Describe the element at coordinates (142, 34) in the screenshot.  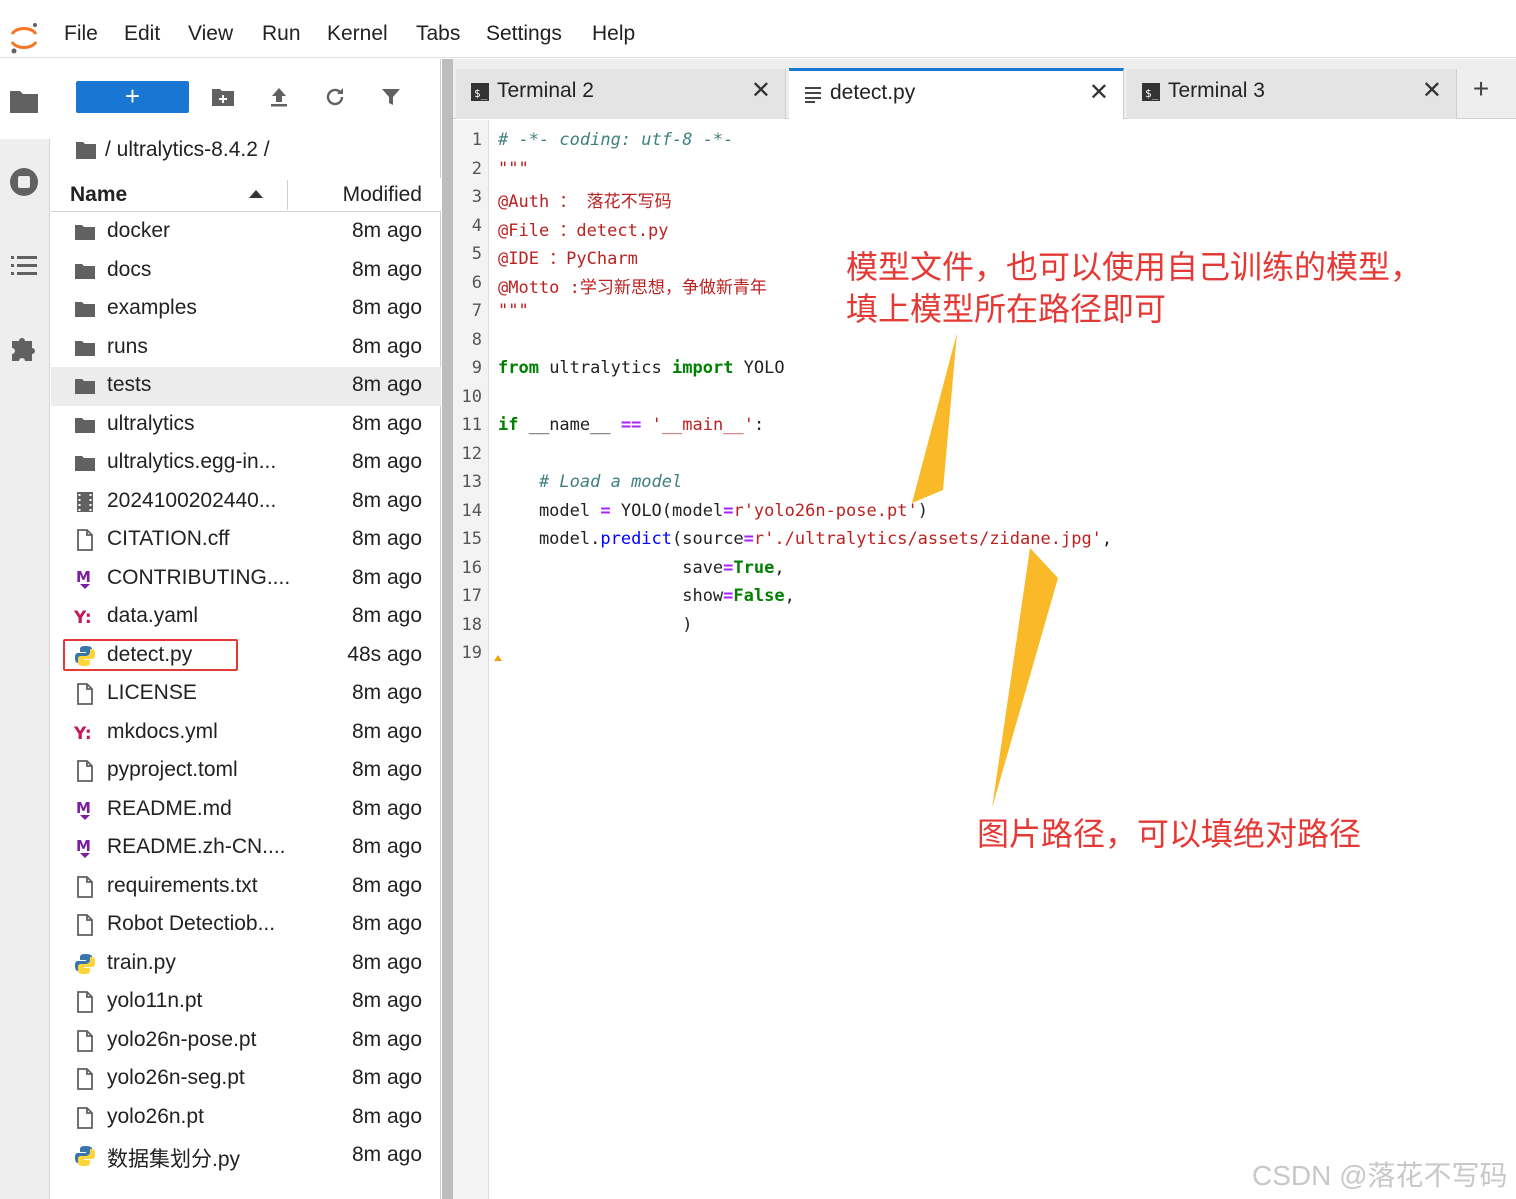
I see `menu-edit: Edit` at that location.